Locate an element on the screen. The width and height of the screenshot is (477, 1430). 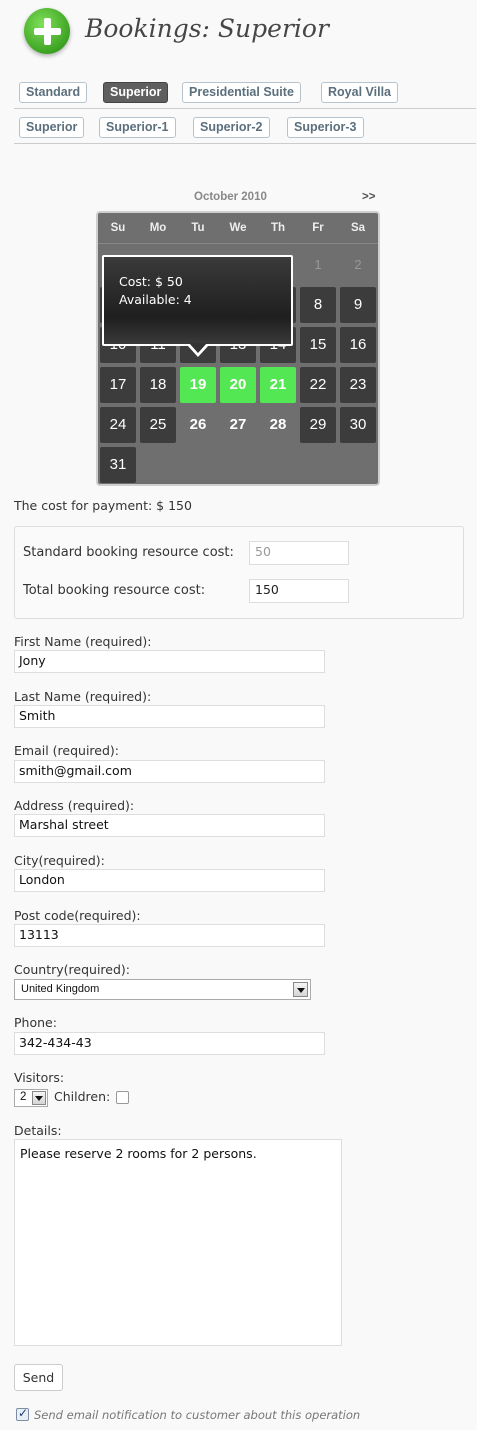
calendar-day-unavailable: 28 is located at coordinates (278, 425).